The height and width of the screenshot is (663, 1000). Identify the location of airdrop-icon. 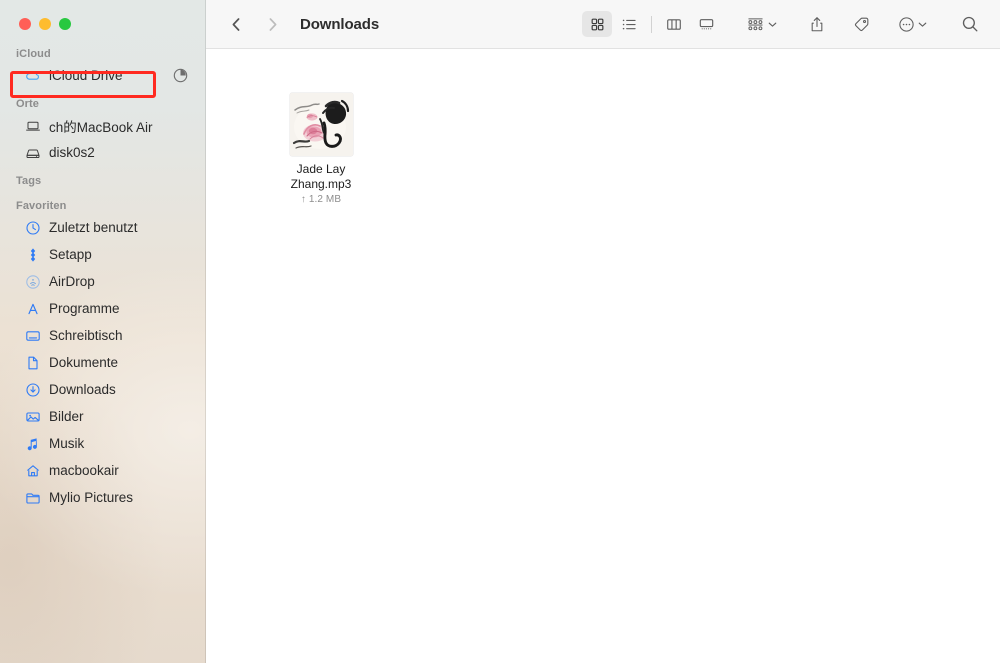
(32, 281).